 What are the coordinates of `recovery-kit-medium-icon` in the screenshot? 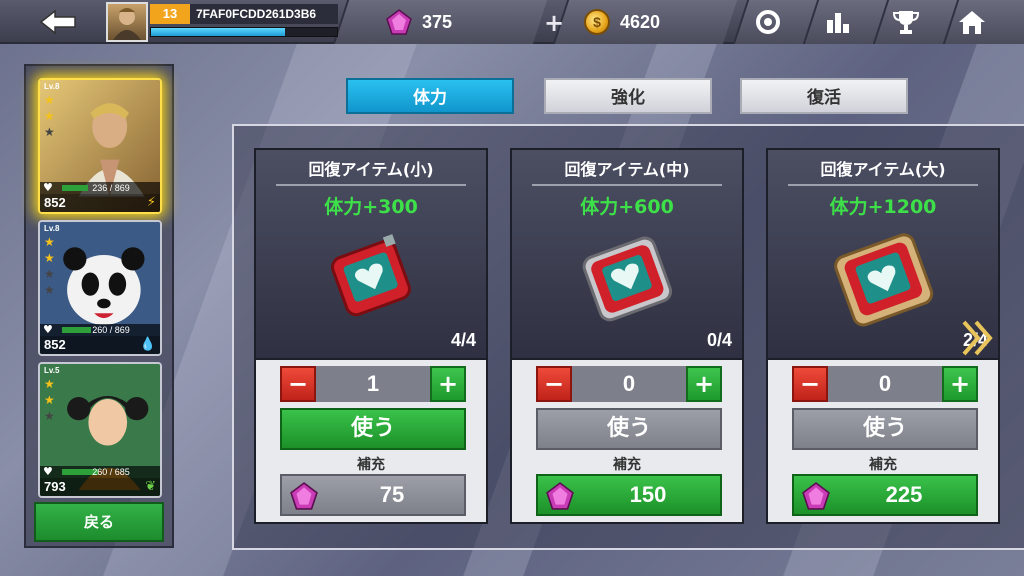 It's located at (627, 279).